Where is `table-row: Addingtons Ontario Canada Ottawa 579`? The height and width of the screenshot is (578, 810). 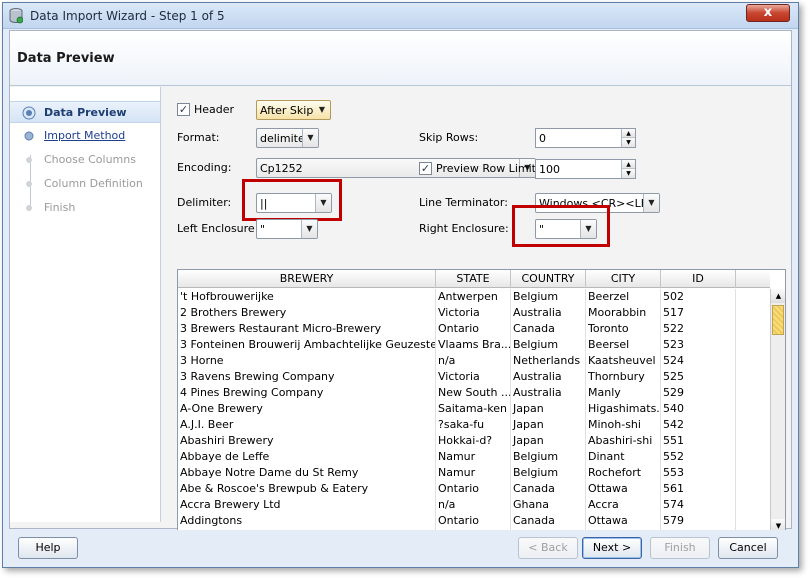
table-row: Addingtons Ontario Canada Ottawa 579 is located at coordinates (474, 521).